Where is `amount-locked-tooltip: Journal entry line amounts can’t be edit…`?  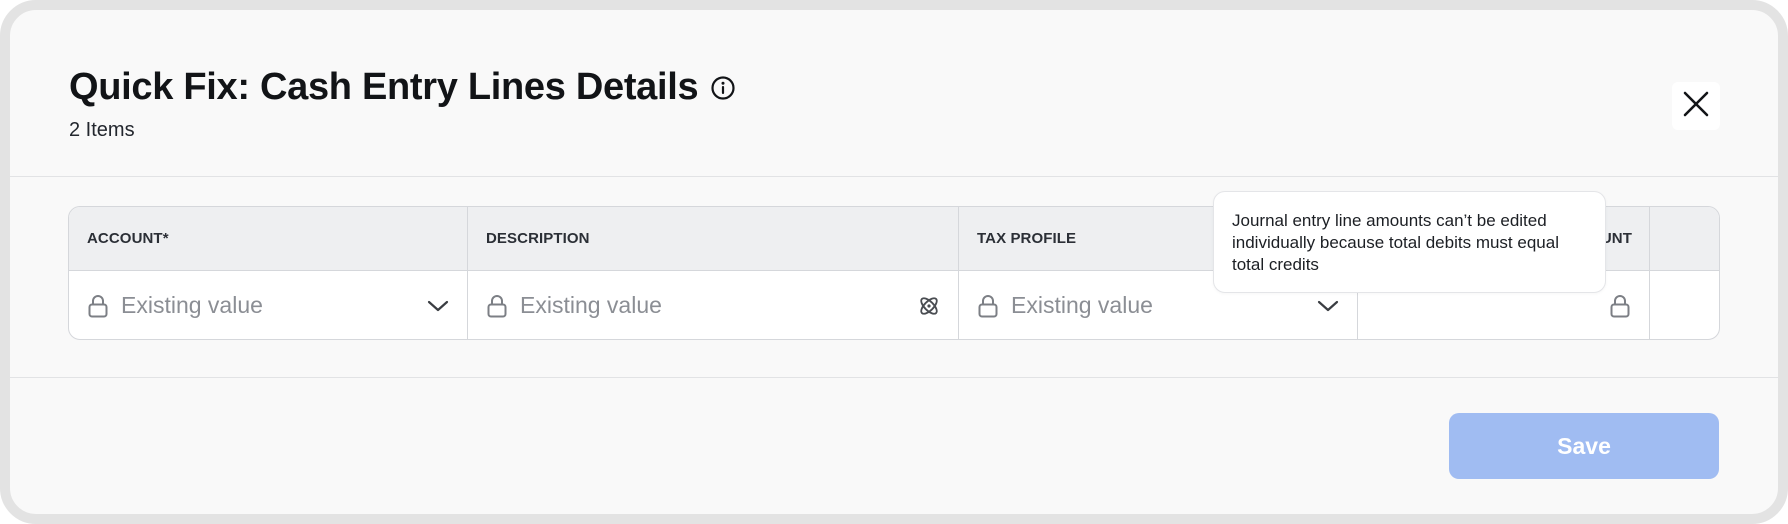 amount-locked-tooltip: Journal entry line amounts can’t be edit… is located at coordinates (1409, 242).